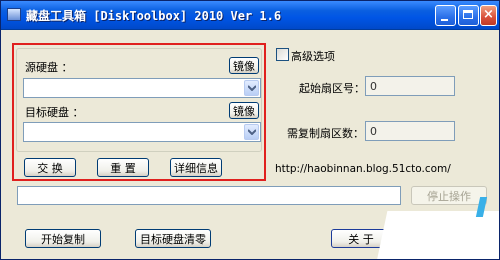  Describe the element at coordinates (14, 14) in the screenshot. I see `app-icon` at that location.